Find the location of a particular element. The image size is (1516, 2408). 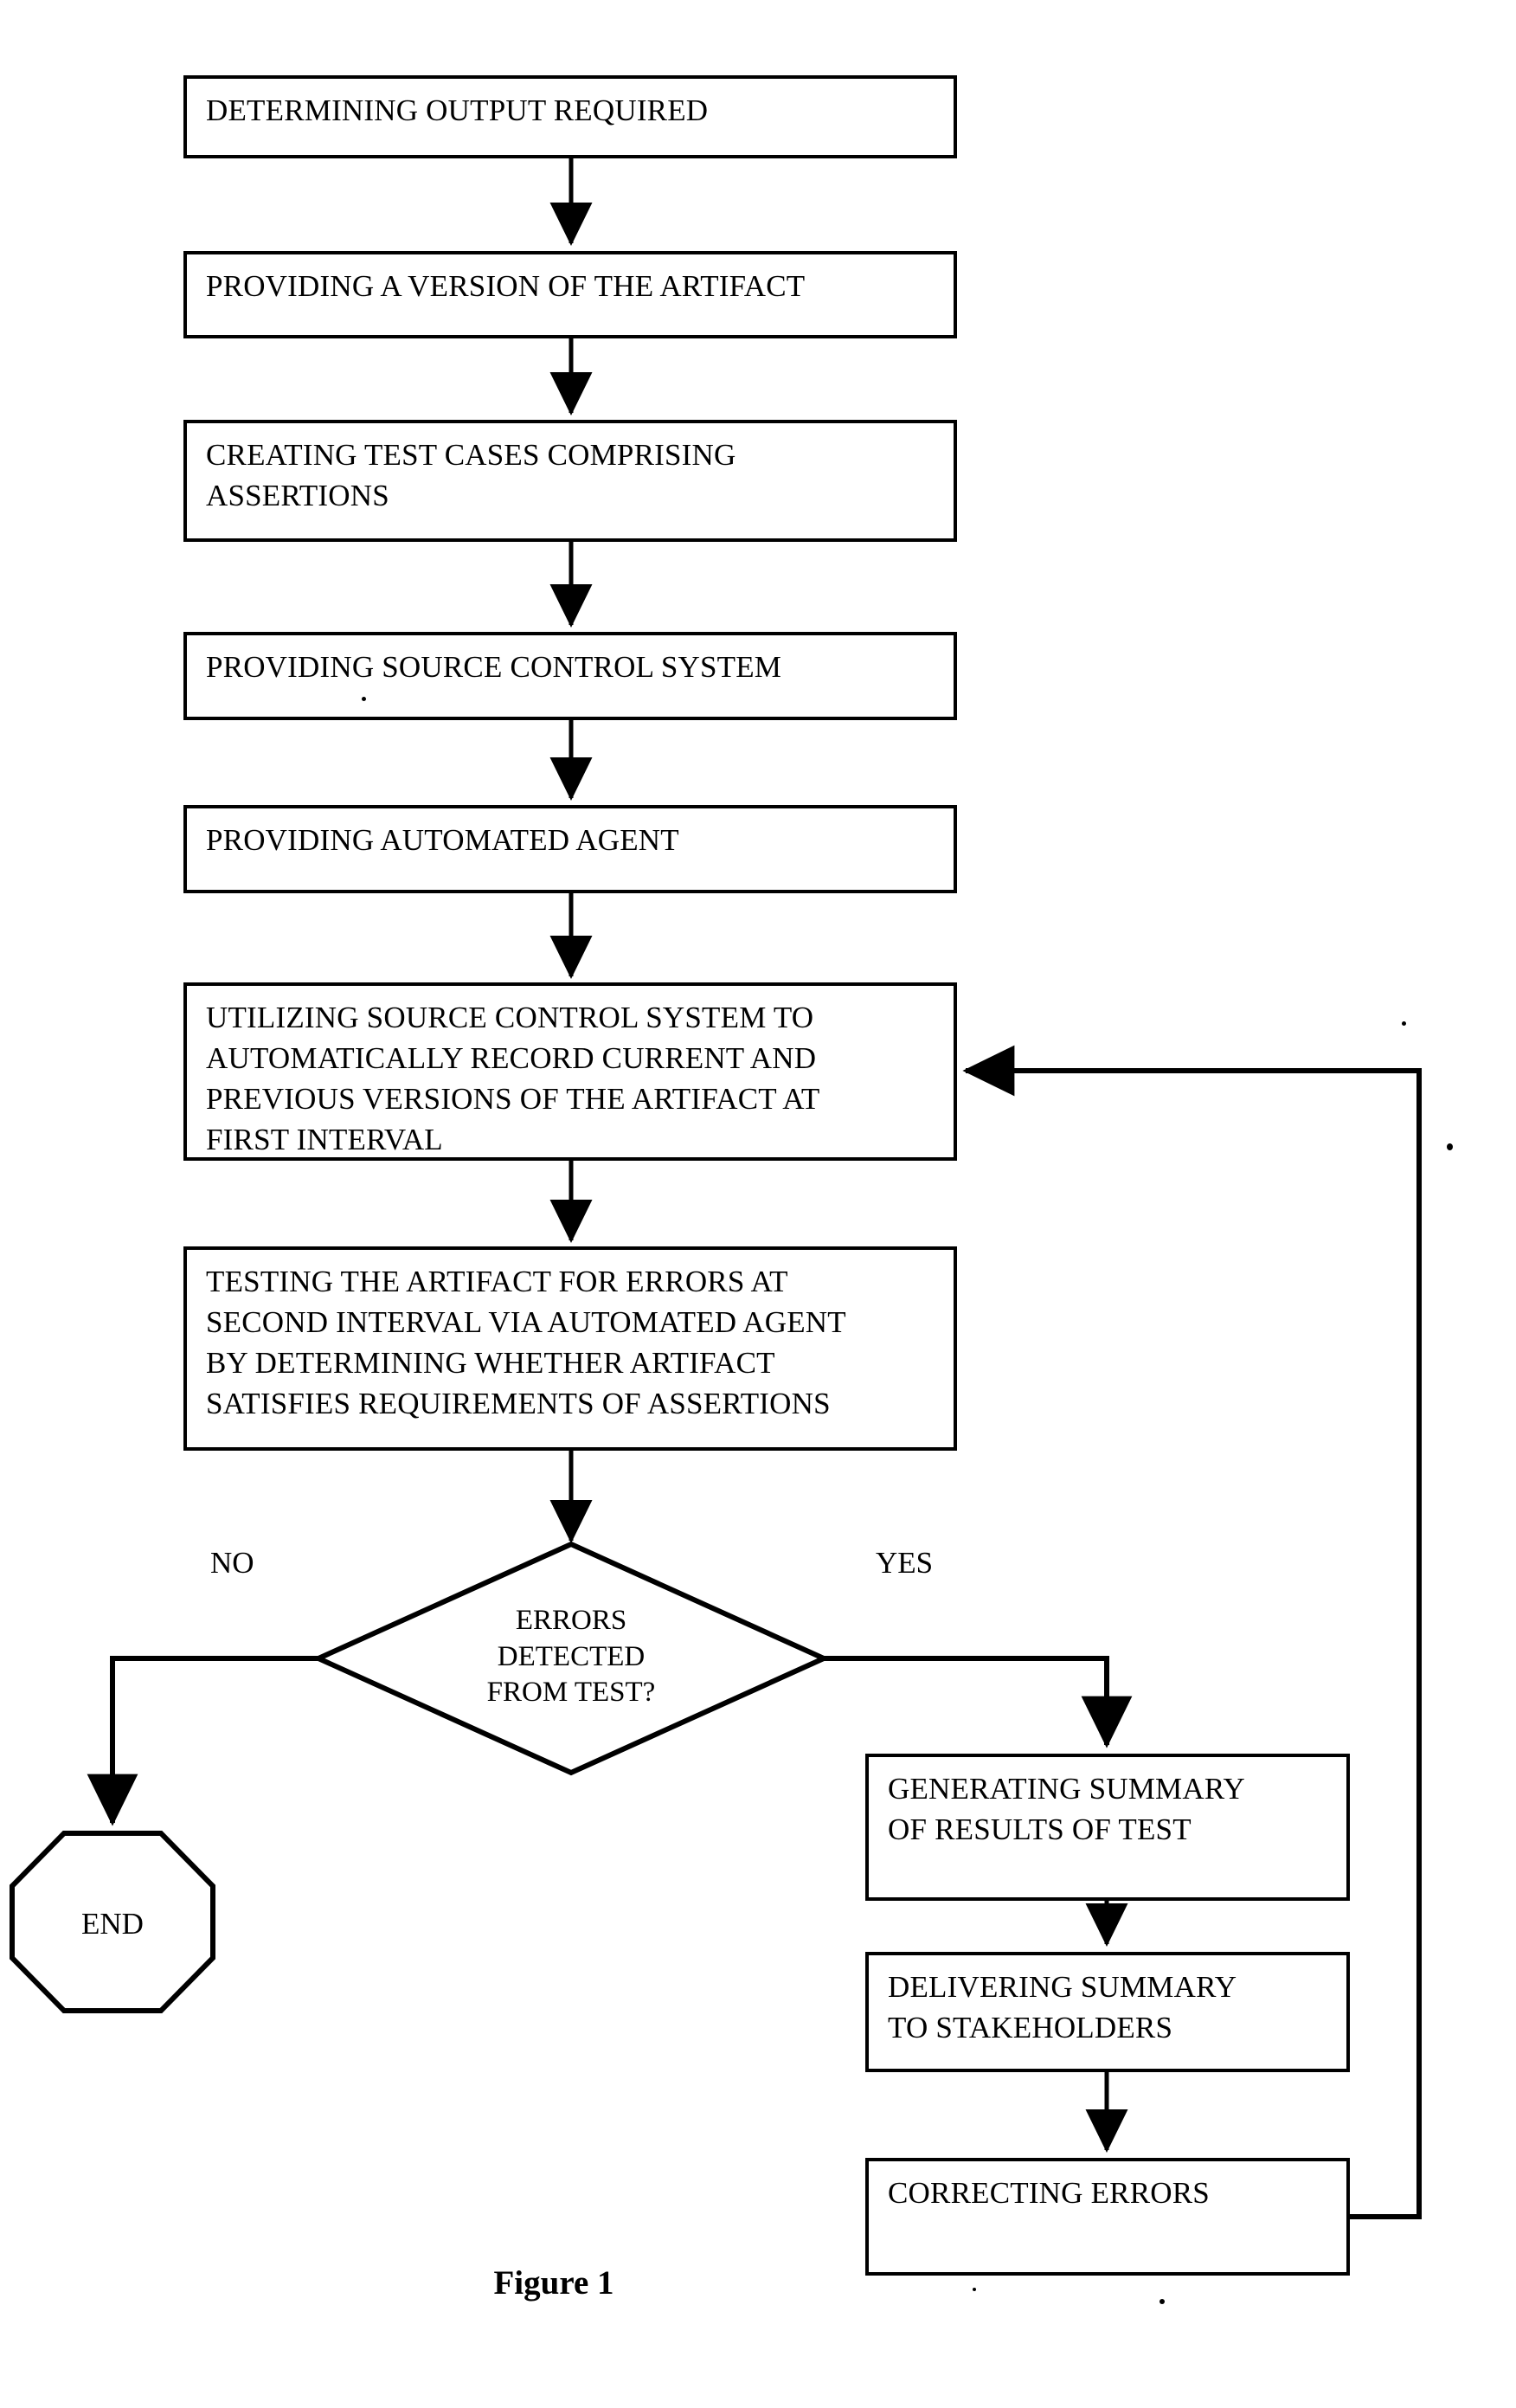

terminator-label-end: END is located at coordinates (112, 1924).